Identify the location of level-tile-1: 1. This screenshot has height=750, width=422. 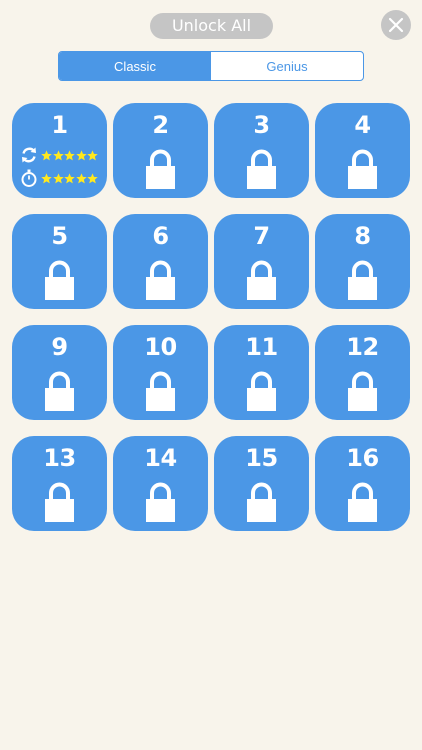
(59, 150).